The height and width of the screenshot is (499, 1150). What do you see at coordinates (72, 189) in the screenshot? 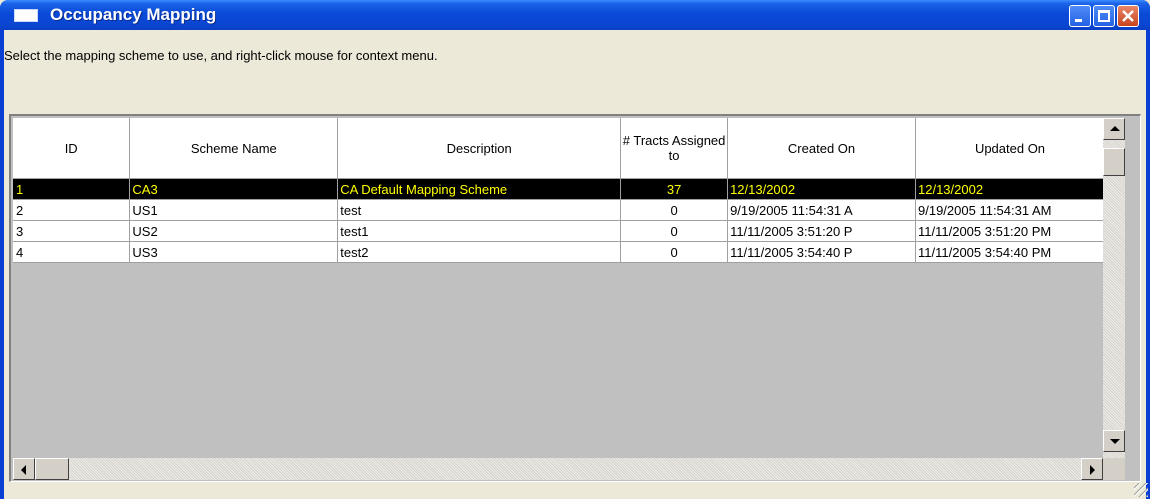
I see `cell-id: 1` at bounding box center [72, 189].